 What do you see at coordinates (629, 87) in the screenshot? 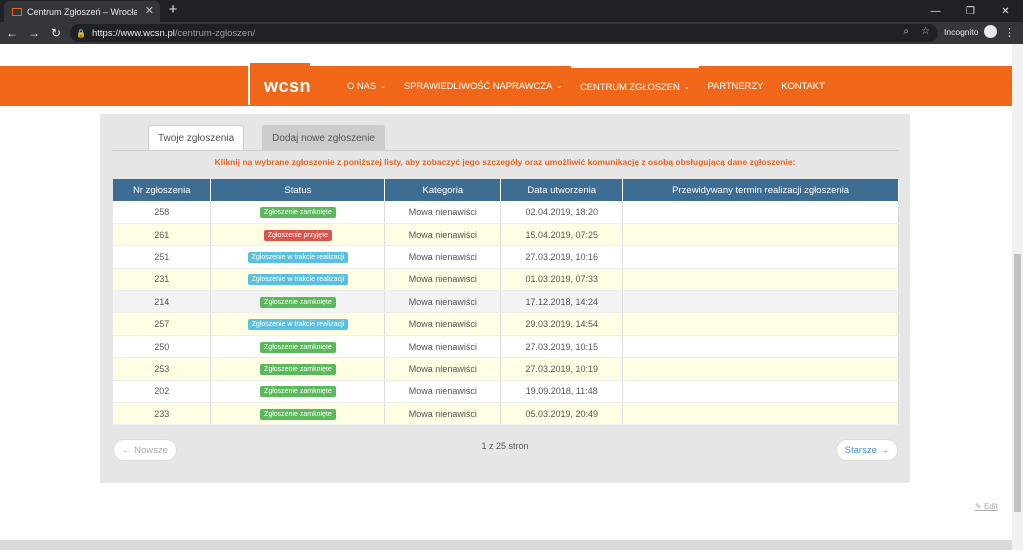
I see `nav-label: CENTRUM ZGŁOSZEŃ` at bounding box center [629, 87].